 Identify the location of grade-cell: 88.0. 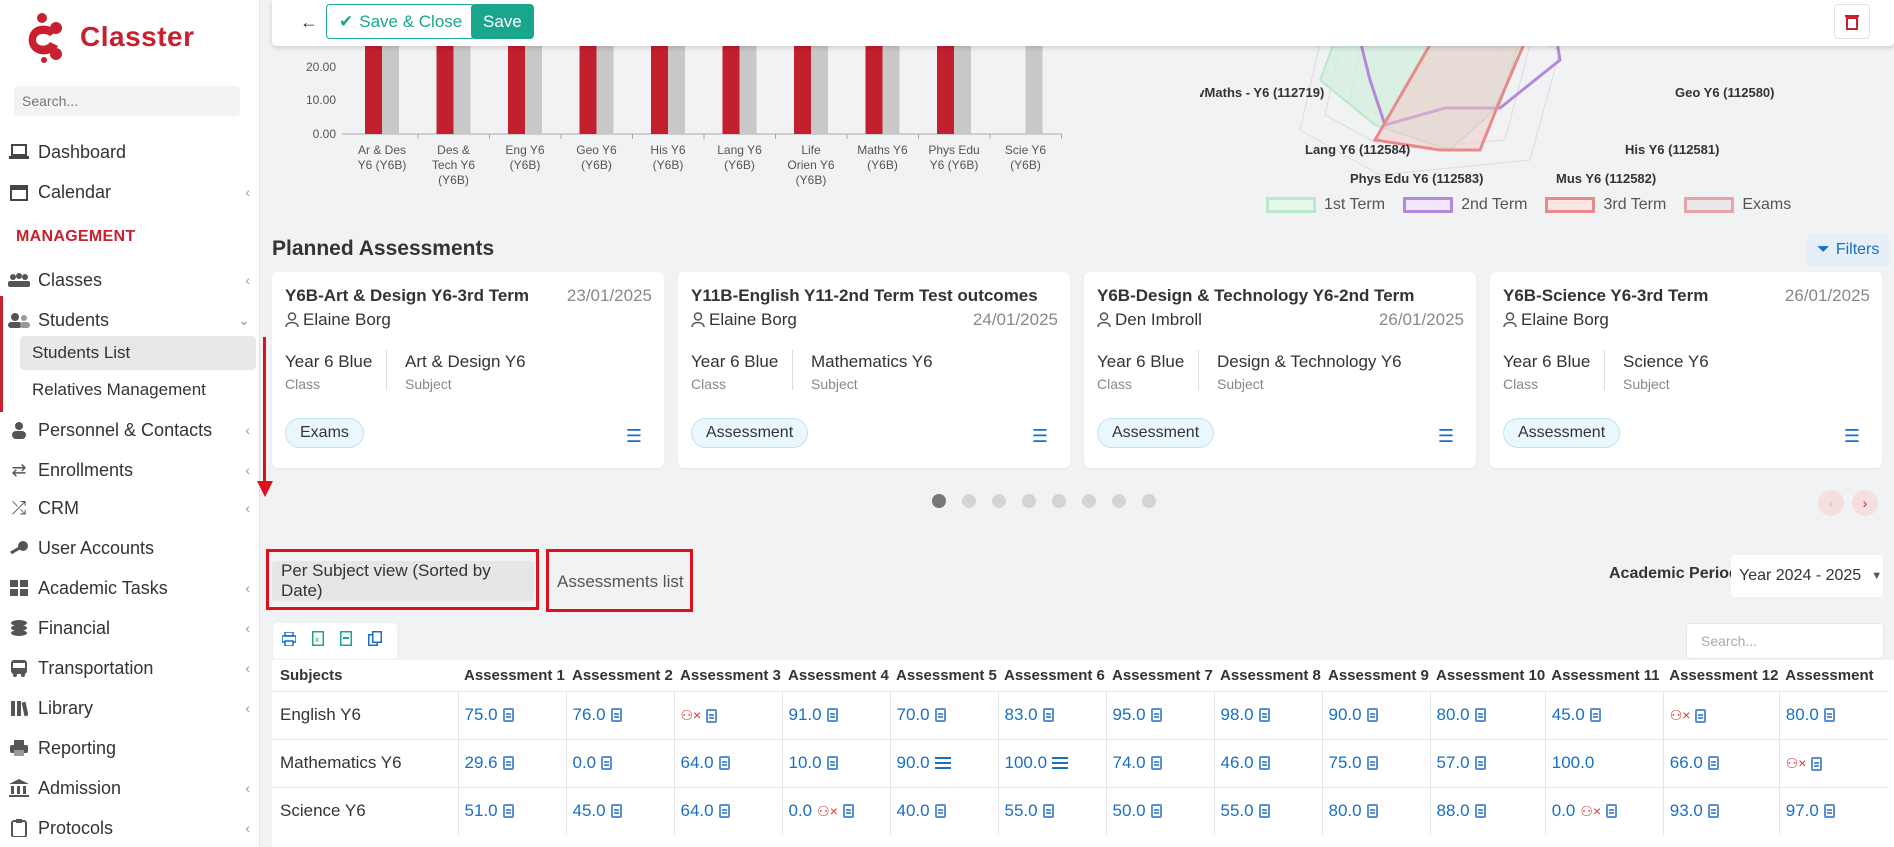
(1487, 810).